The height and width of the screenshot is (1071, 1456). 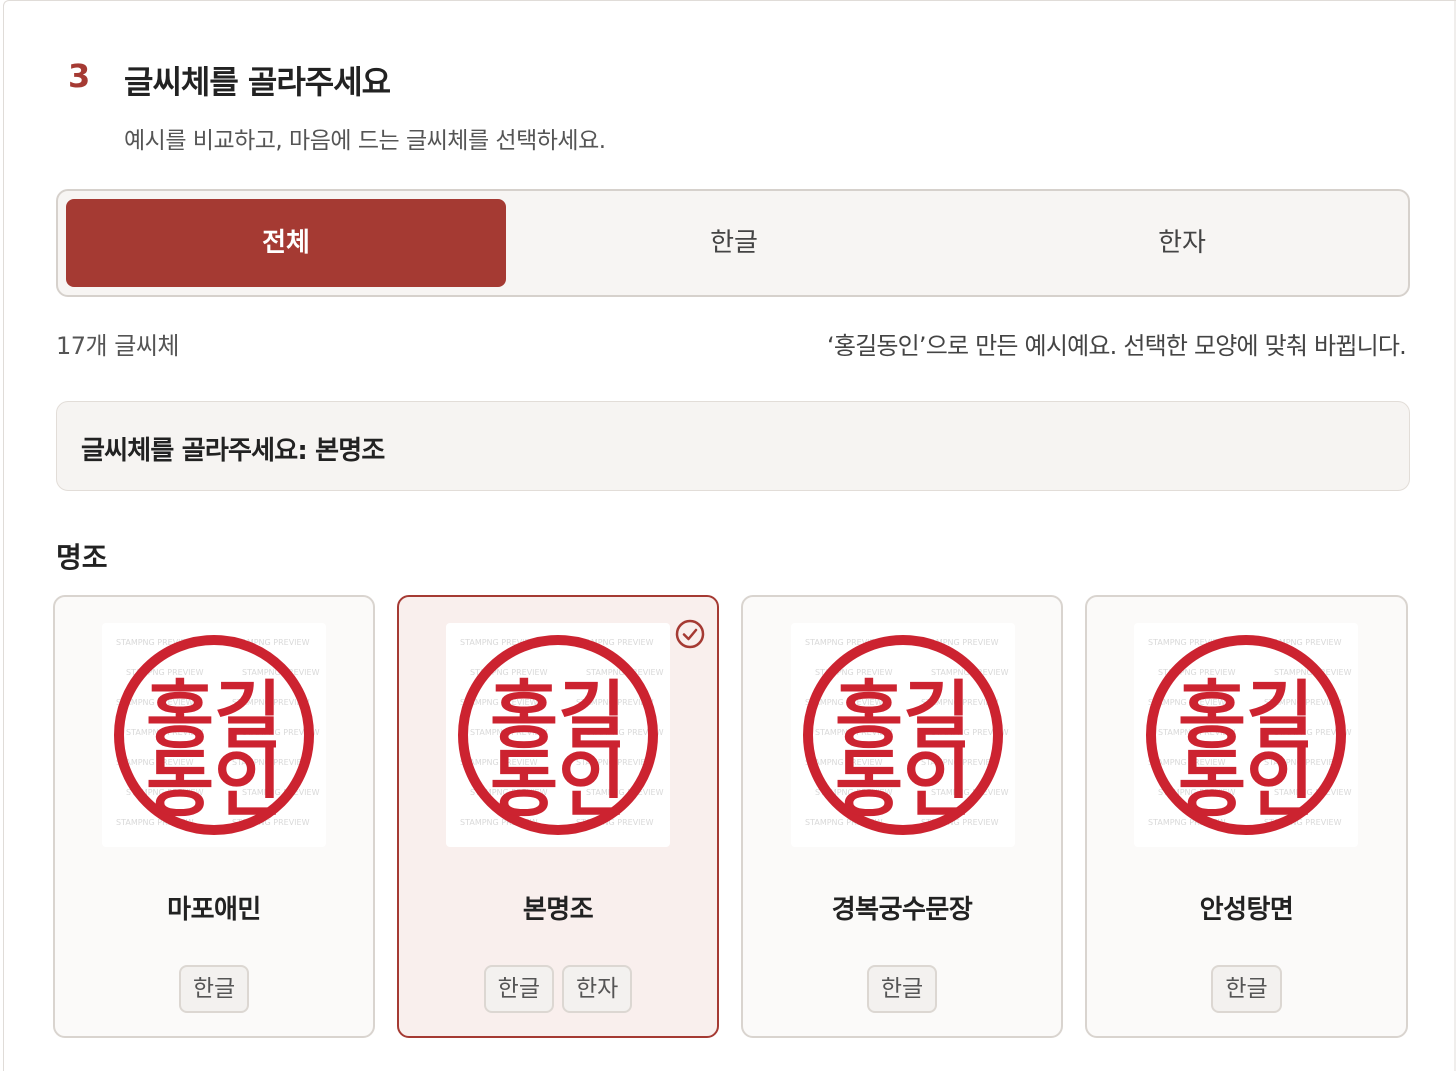 What do you see at coordinates (233, 451) in the screenshot?
I see `current-selection-text: 글씨체를 골라주세요: 본명조` at bounding box center [233, 451].